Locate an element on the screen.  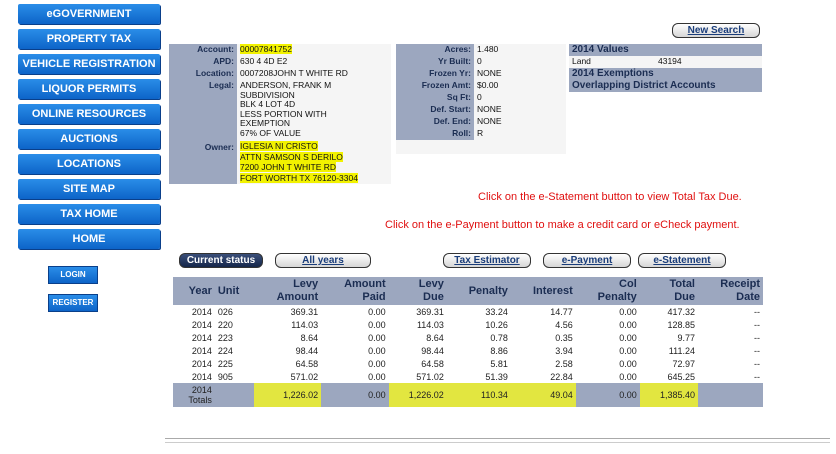
col-header-receipt-date: Receipt Date is located at coordinates (730, 291).